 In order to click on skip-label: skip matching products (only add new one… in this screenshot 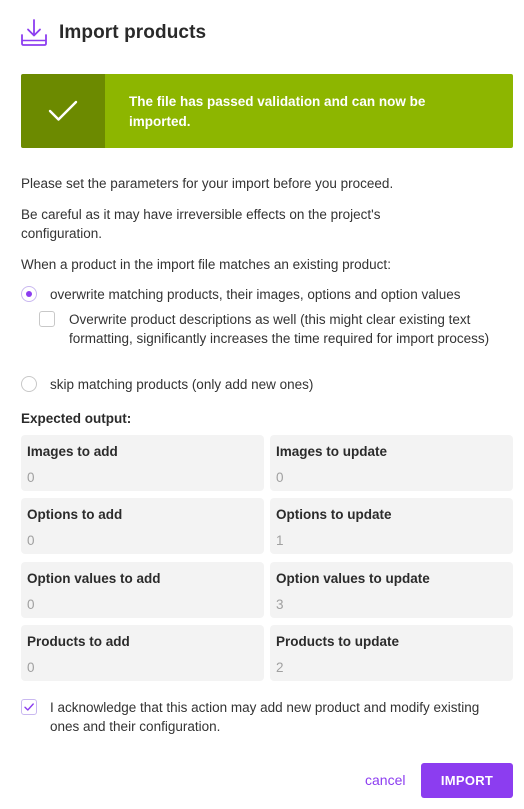, I will do `click(182, 384)`.